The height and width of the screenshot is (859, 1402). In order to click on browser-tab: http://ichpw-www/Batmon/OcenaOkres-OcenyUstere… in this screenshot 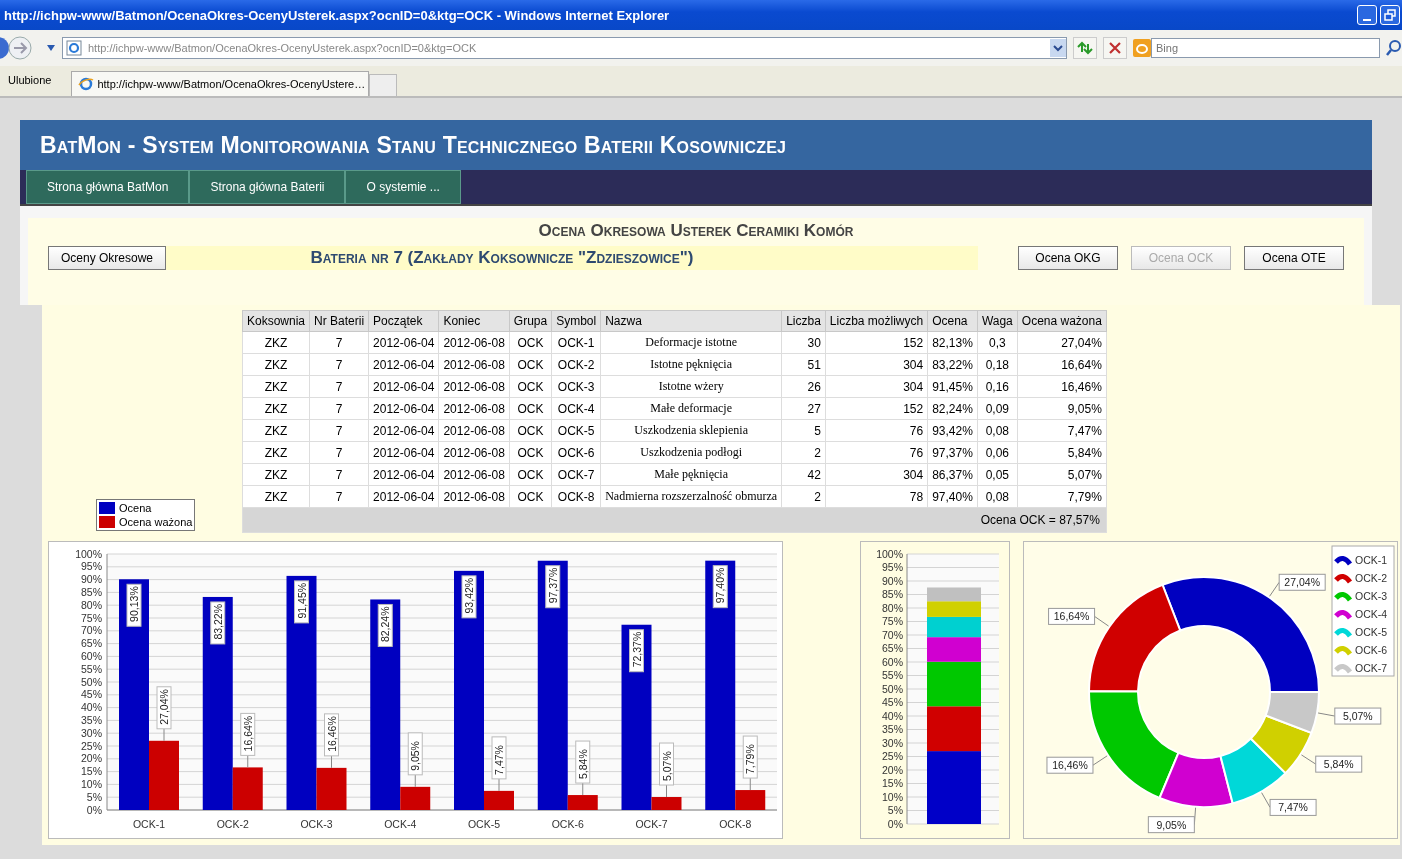, I will do `click(220, 83)`.